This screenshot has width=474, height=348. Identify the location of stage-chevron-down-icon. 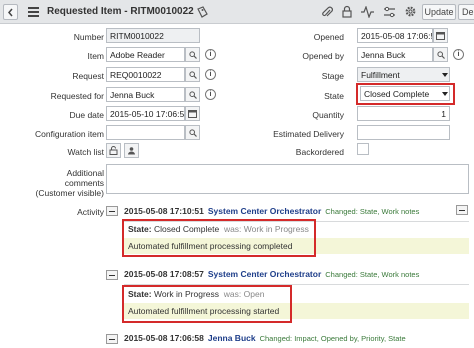
(445, 75).